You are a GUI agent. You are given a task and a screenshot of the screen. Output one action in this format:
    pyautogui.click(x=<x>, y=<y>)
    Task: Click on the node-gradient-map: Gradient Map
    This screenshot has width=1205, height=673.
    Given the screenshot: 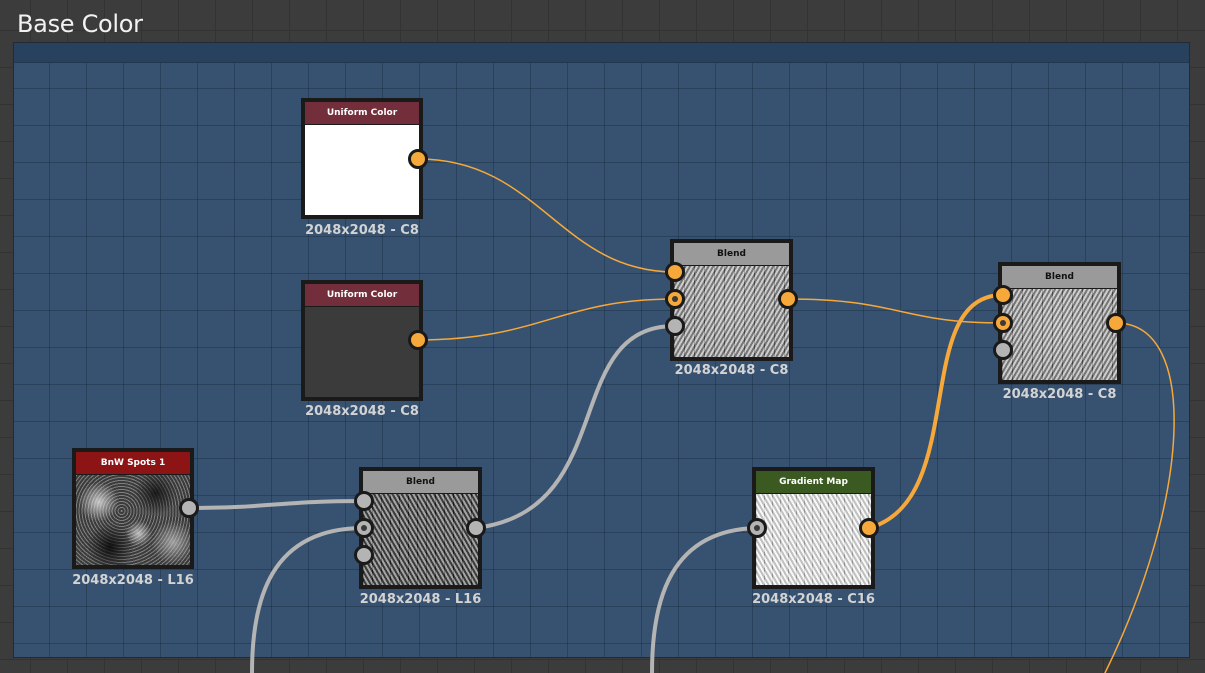 What is the action you would take?
    pyautogui.click(x=813, y=528)
    